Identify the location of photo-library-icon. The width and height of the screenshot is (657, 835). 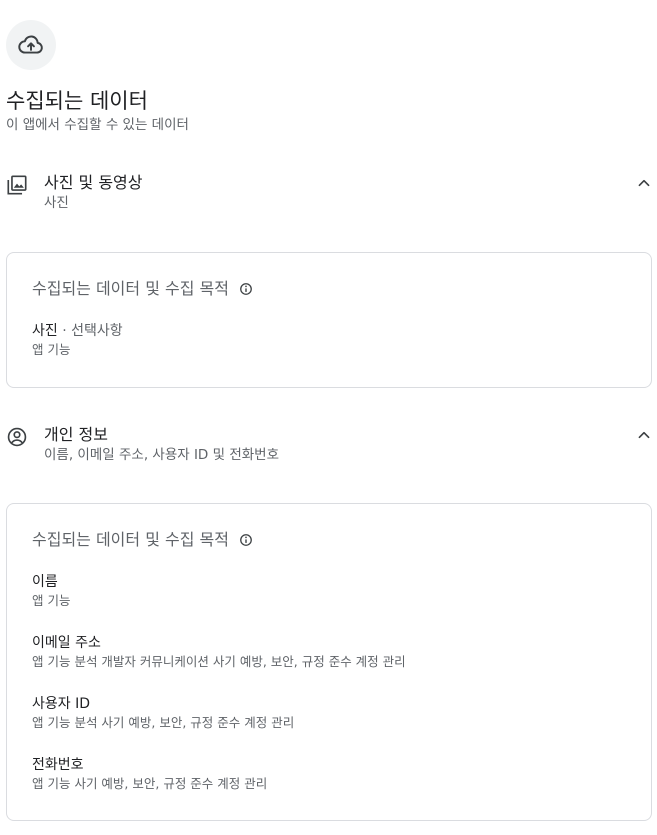
(17, 185).